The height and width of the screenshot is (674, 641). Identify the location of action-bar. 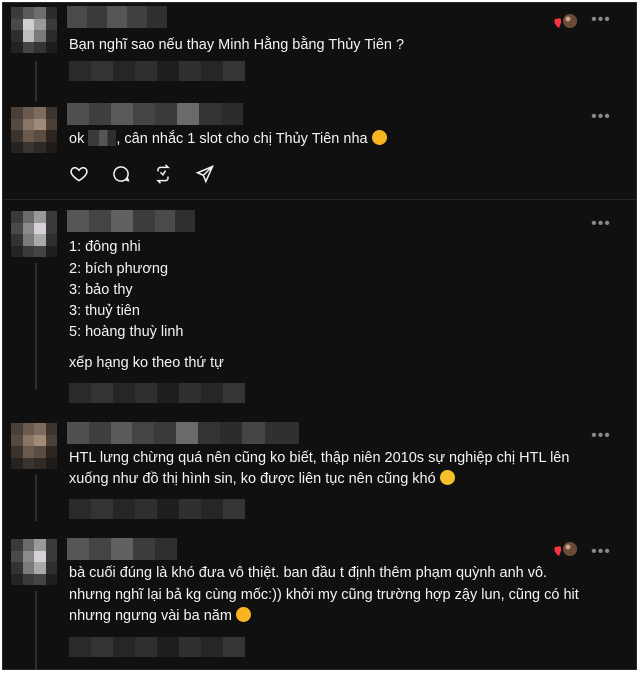
(142, 174).